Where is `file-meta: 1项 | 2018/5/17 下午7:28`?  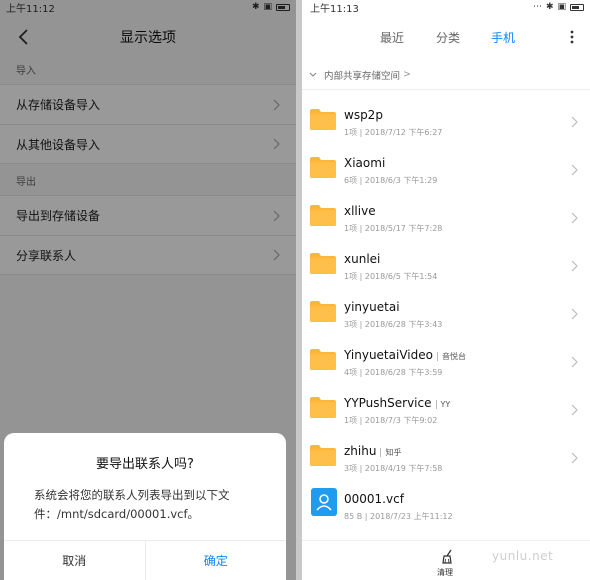
file-meta: 1项 | 2018/5/17 下午7:28 is located at coordinates (393, 228).